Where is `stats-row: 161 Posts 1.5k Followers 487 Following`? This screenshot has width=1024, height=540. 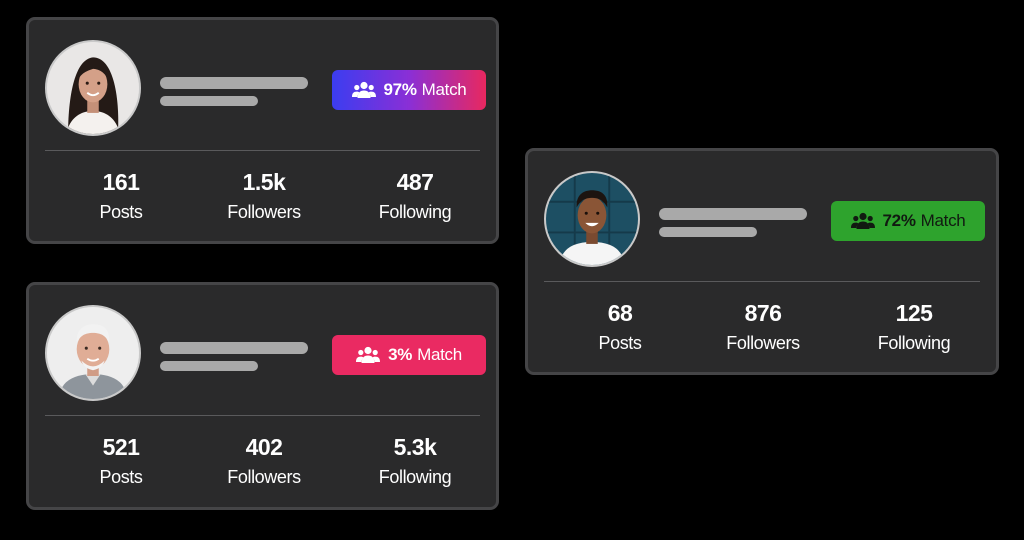
stats-row: 161 Posts 1.5k Followers 487 Following is located at coordinates (262, 198).